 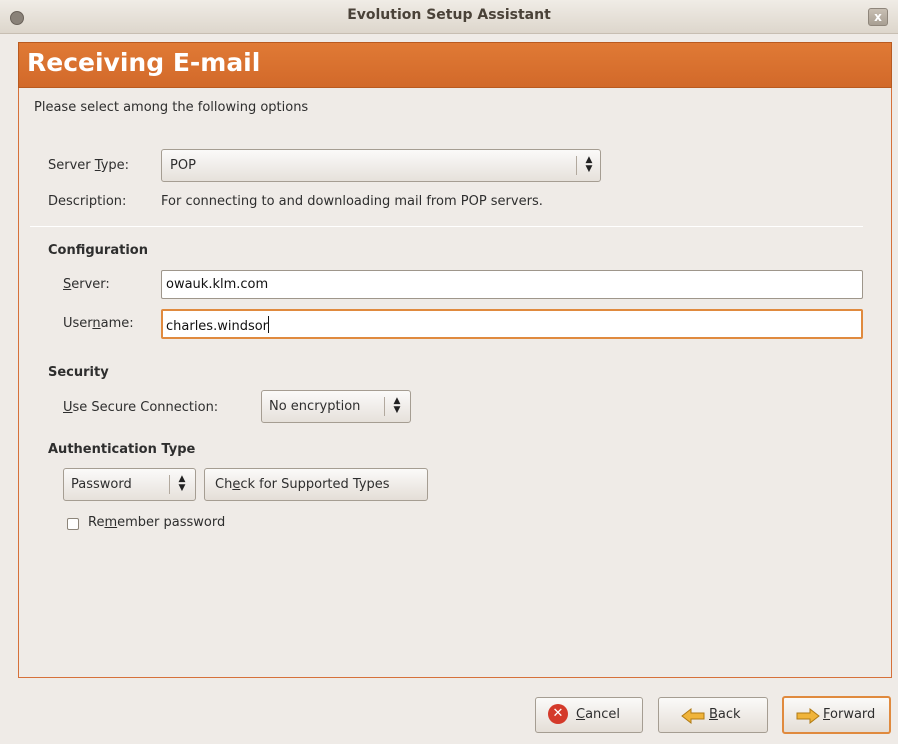 I want to click on server-type-label: Server Type:, so click(x=88, y=165).